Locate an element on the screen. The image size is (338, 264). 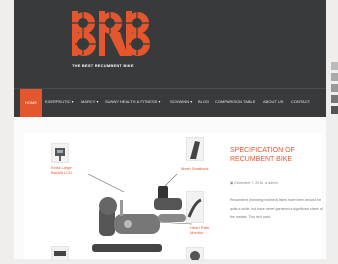
wheel-icon is located at coordinates (195, 255).